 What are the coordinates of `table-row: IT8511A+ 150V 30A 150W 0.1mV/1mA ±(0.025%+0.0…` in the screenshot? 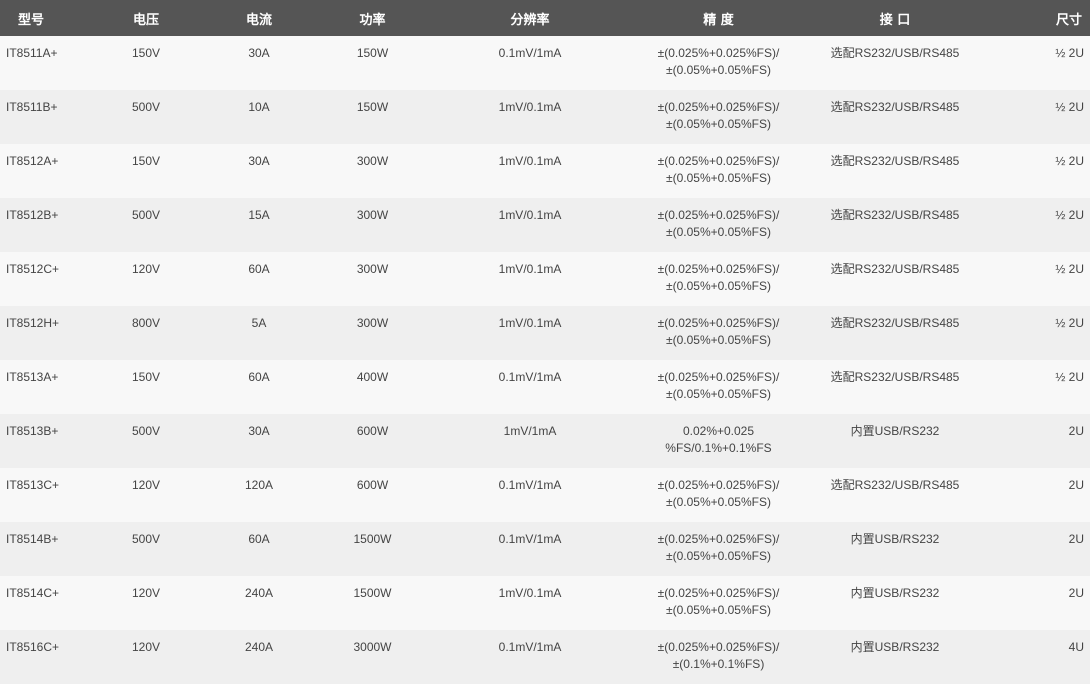 It's located at (545, 63).